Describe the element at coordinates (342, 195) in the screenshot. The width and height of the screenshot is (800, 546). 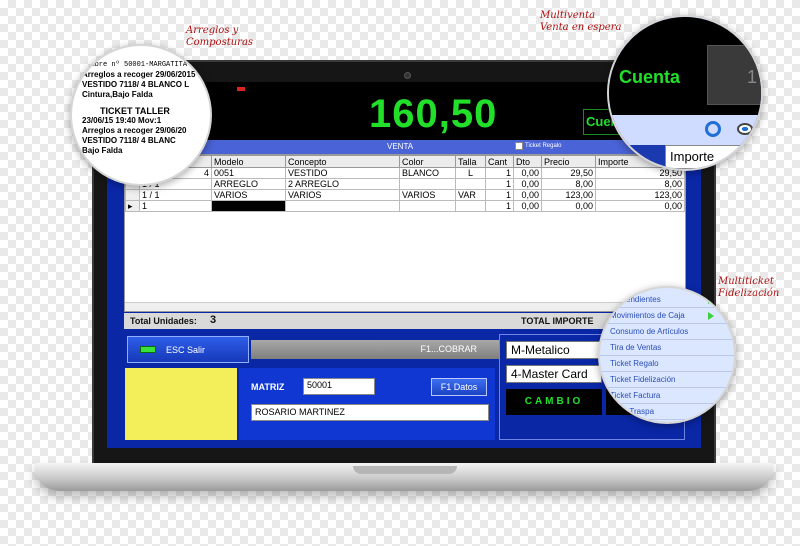
I see `cell-concepto: VARIOS` at that location.